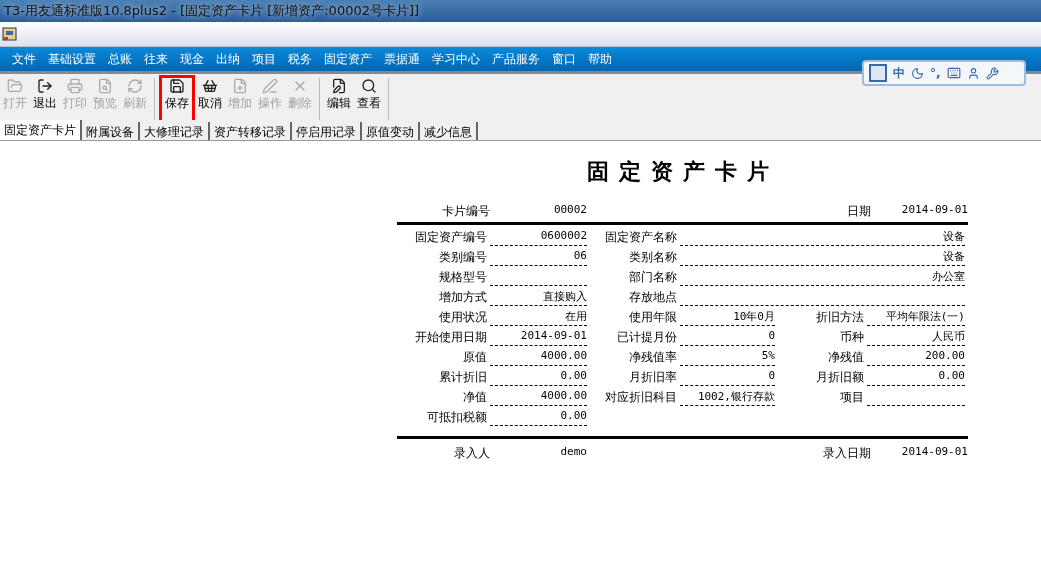  What do you see at coordinates (935, 73) in the screenshot?
I see `punctuation-mode: °,` at bounding box center [935, 73].